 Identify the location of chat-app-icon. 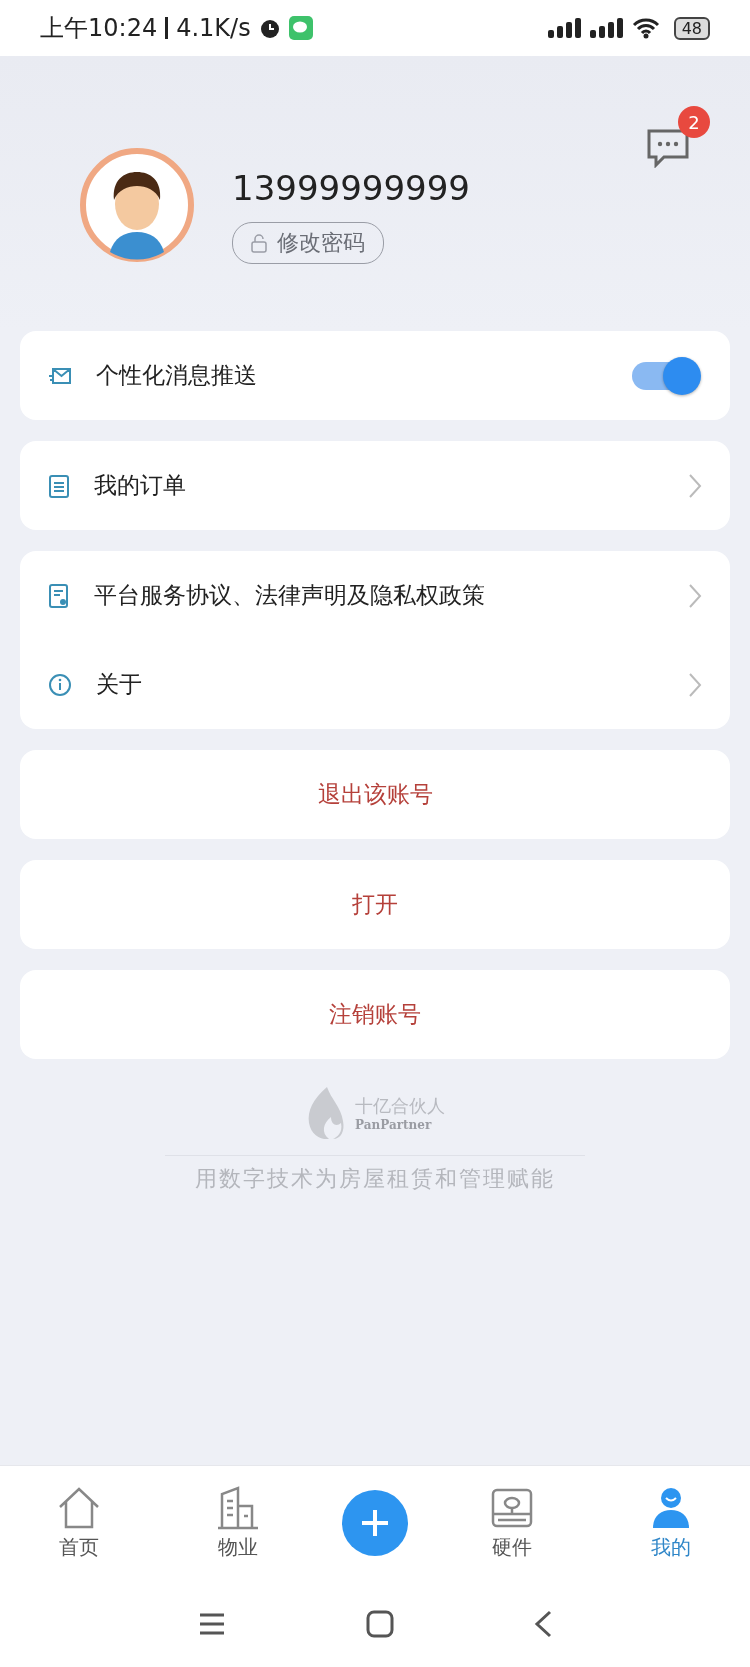
(300, 28).